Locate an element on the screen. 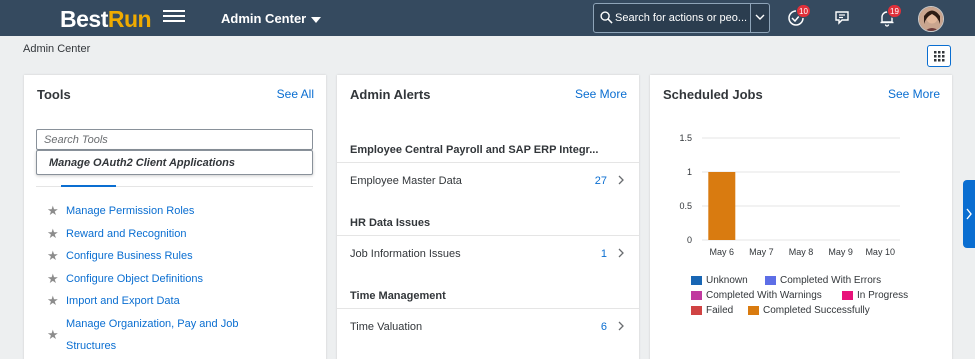 The width and height of the screenshot is (975, 359). bar-completed-successfully is located at coordinates (722, 206).